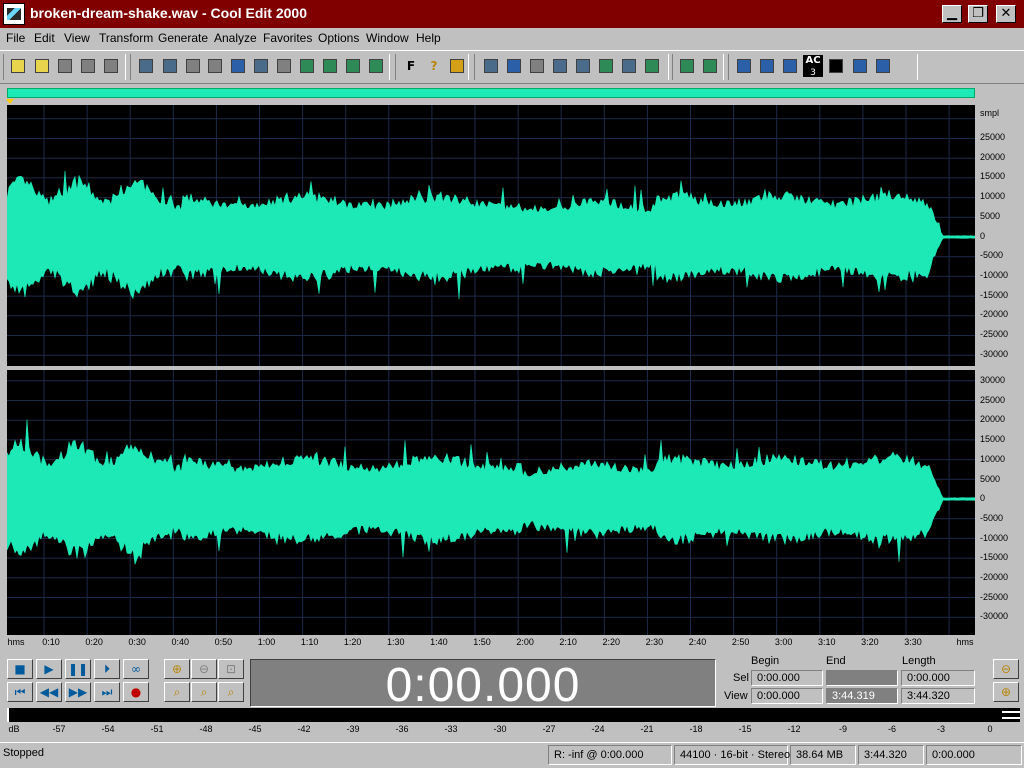  I want to click on cd-player-button, so click(652, 66).